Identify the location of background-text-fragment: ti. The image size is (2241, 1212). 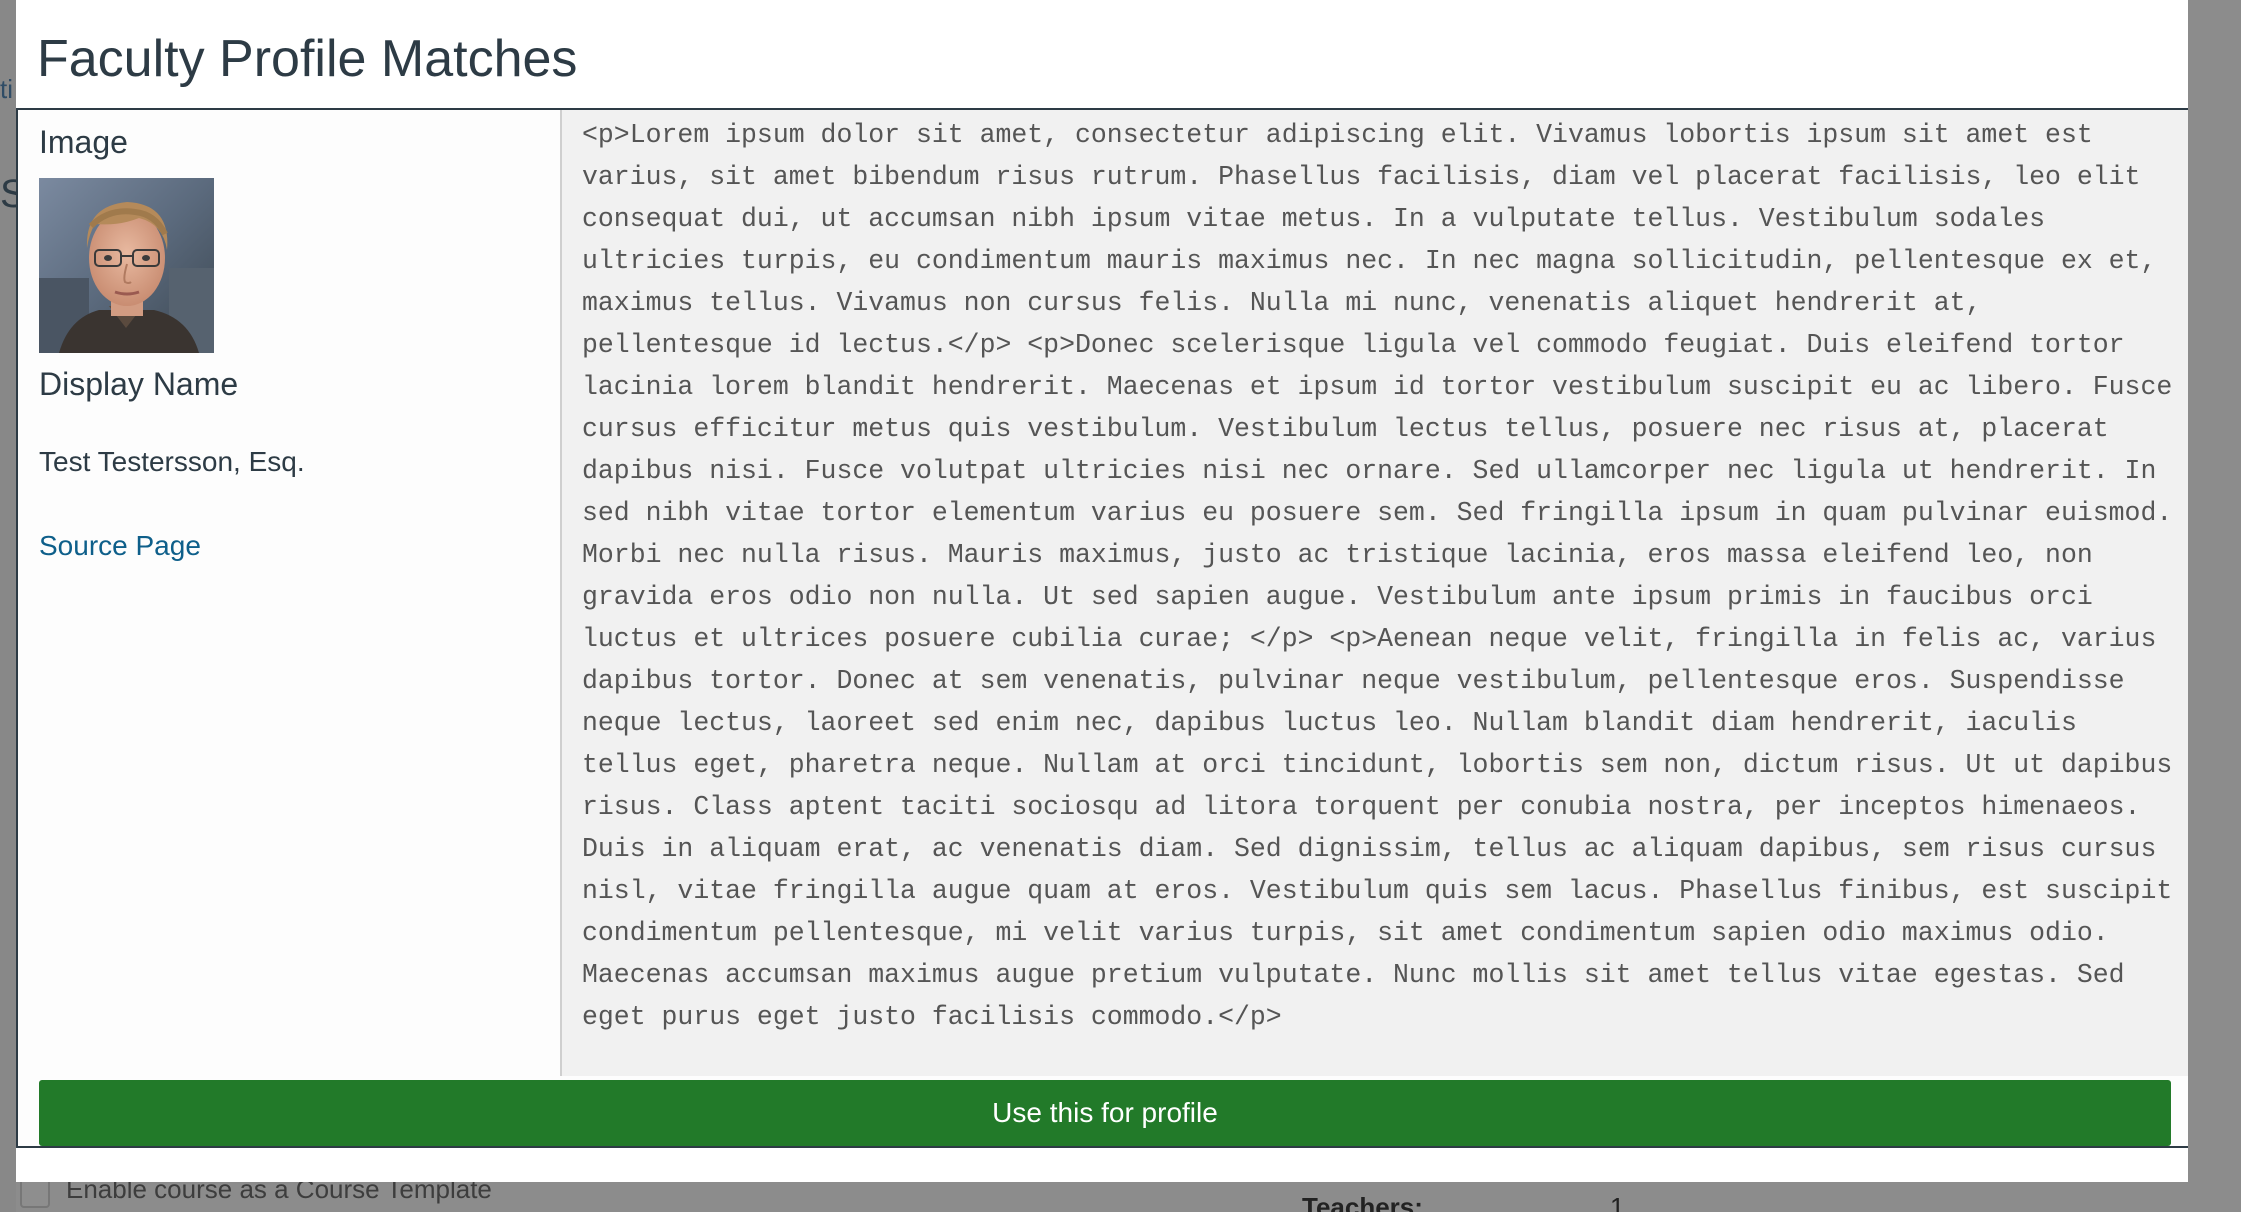
(6, 89).